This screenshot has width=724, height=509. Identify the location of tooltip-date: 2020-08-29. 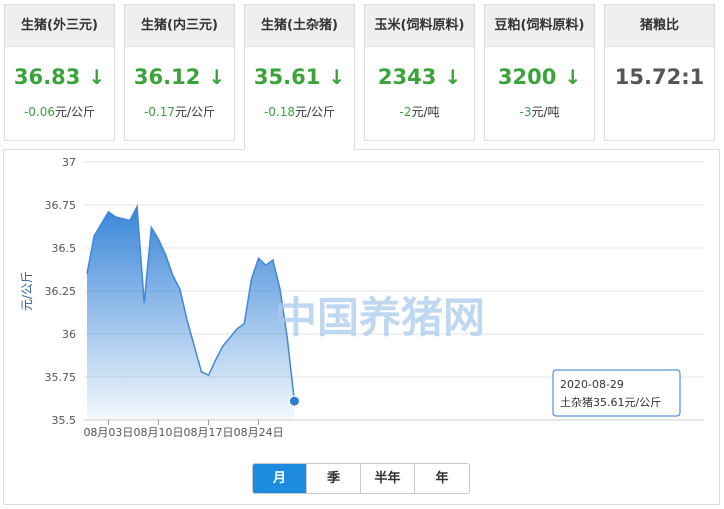
(592, 384).